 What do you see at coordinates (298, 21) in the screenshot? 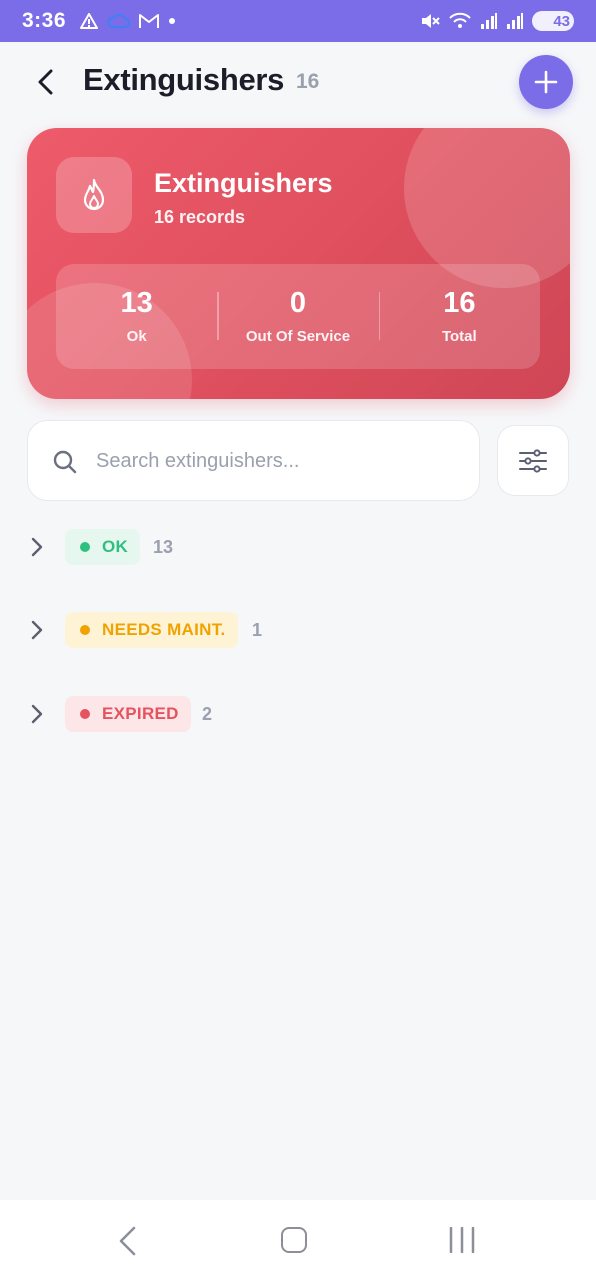
I see `status-bar: 3:36 43` at bounding box center [298, 21].